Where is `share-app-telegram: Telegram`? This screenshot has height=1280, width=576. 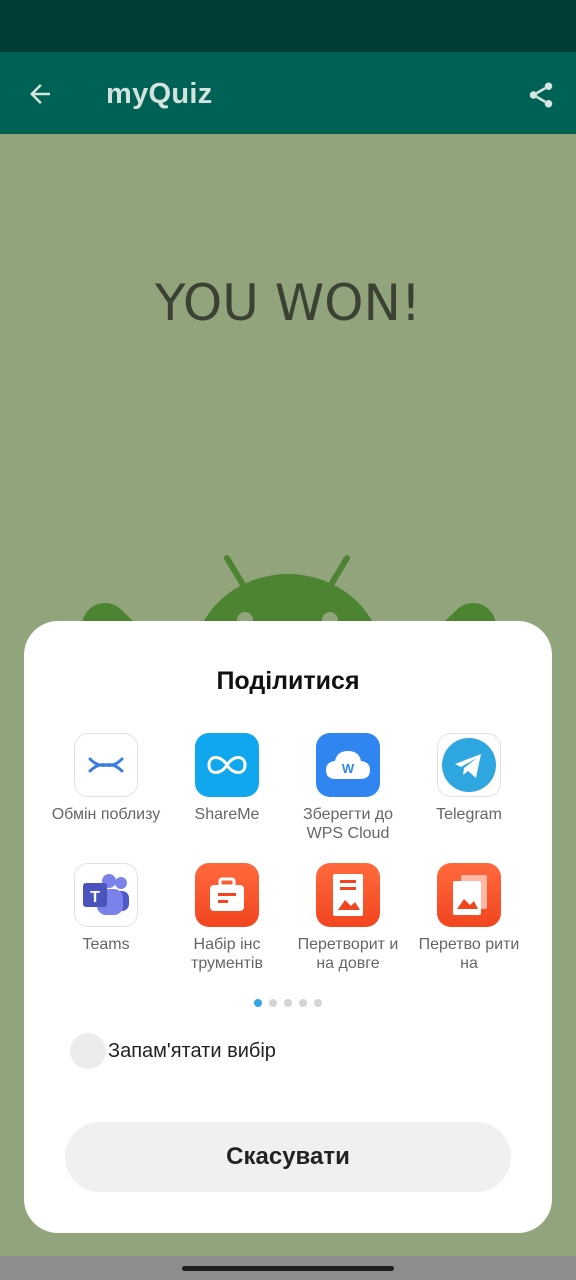
share-app-telegram: Telegram is located at coordinates (469, 778).